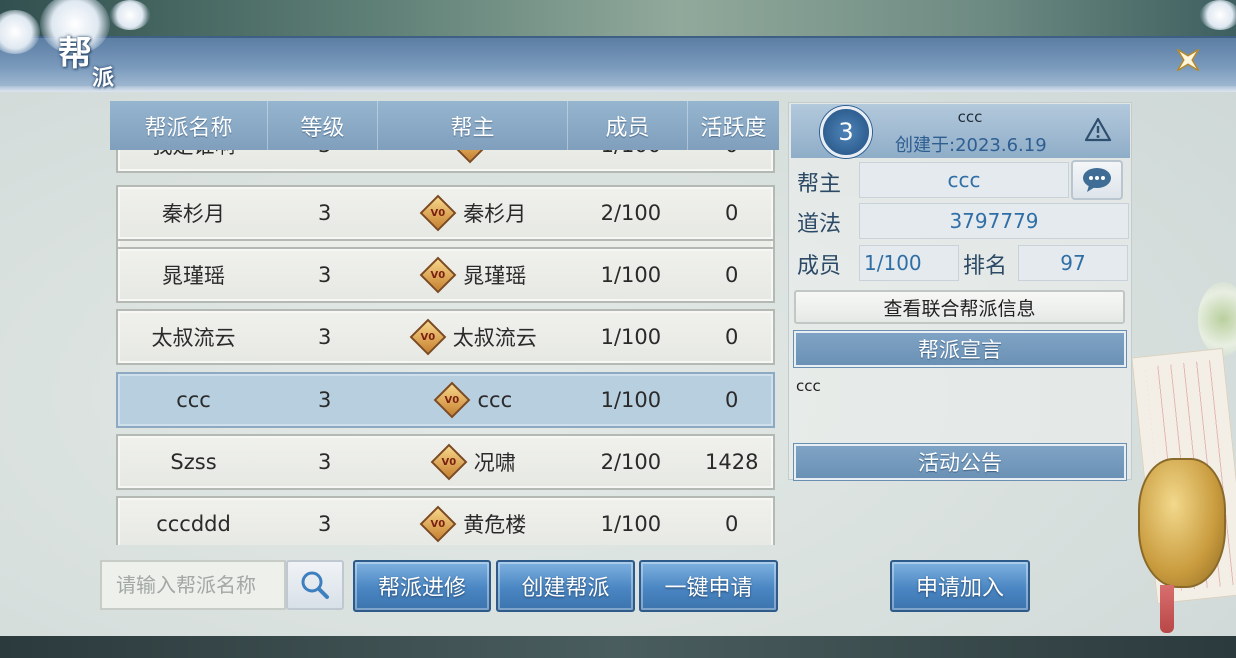 The height and width of the screenshot is (658, 1236). What do you see at coordinates (422, 586) in the screenshot?
I see `guild-training-button: 帮派进修` at bounding box center [422, 586].